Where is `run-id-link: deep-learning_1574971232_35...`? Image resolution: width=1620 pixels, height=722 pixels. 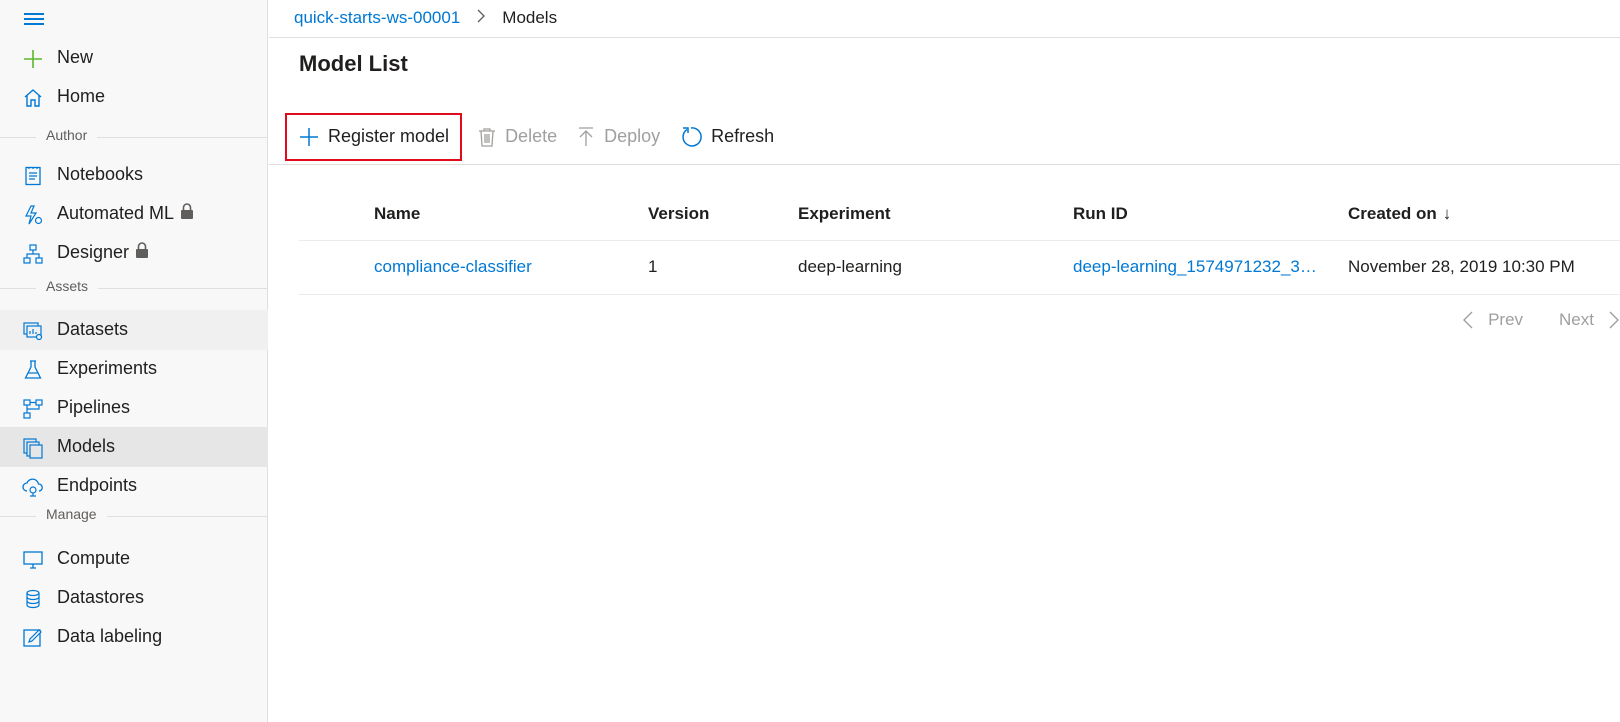
run-id-link: deep-learning_1574971232_35... is located at coordinates (1195, 267).